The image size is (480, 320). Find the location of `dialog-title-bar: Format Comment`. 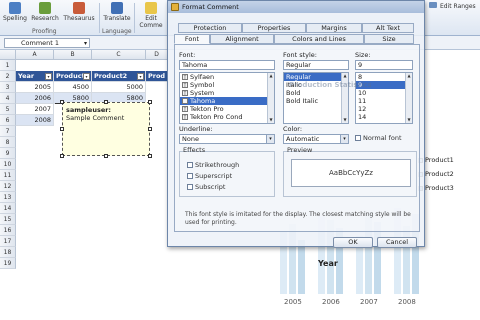

dialog-title-bar: Format Comment is located at coordinates (296, 7).